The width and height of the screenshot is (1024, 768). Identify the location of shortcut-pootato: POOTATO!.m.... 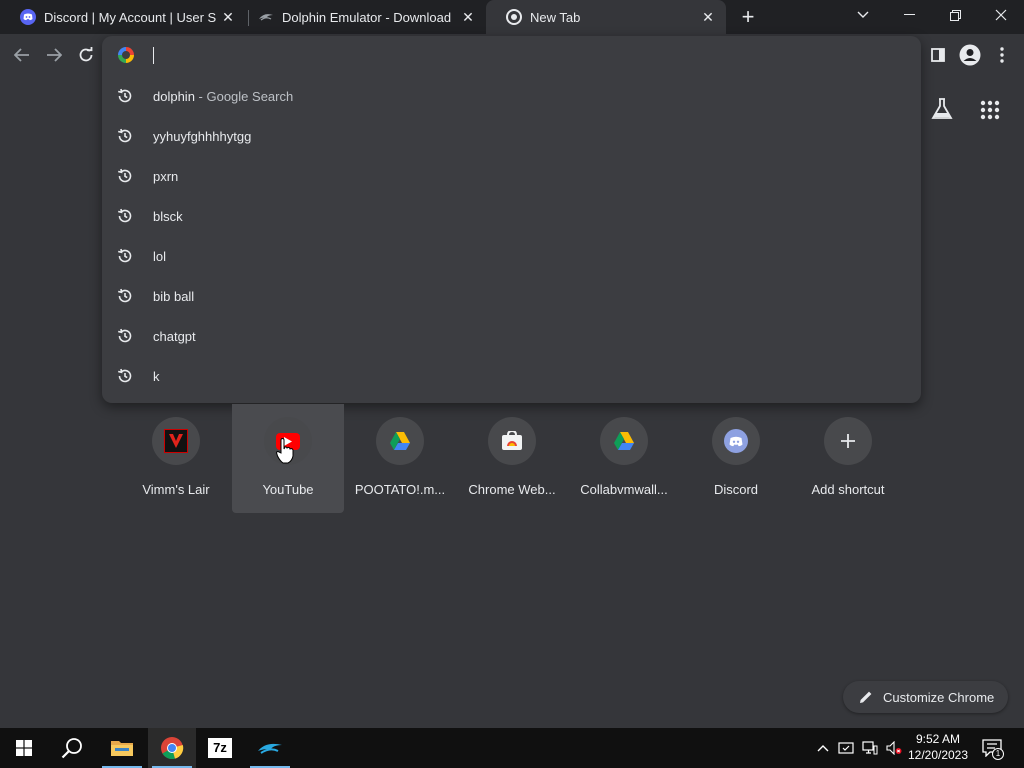
(400, 458).